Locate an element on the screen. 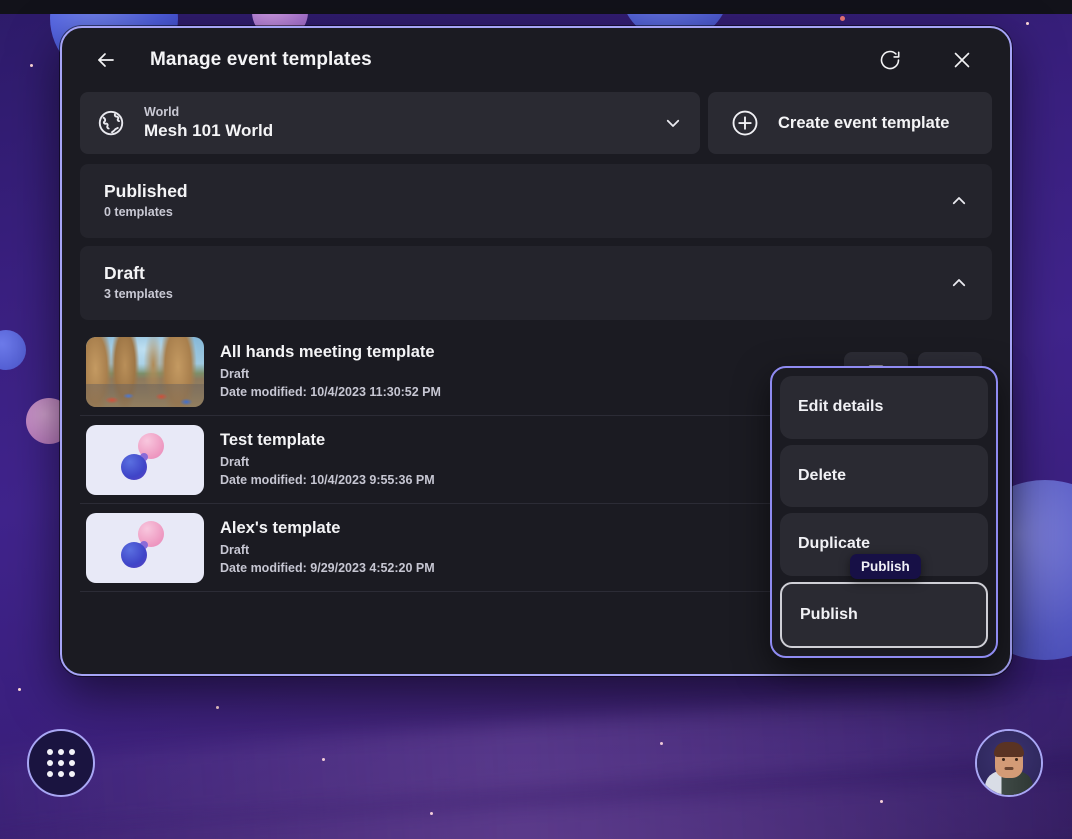 This screenshot has height=839, width=1072. plus-circle-icon is located at coordinates (745, 123).